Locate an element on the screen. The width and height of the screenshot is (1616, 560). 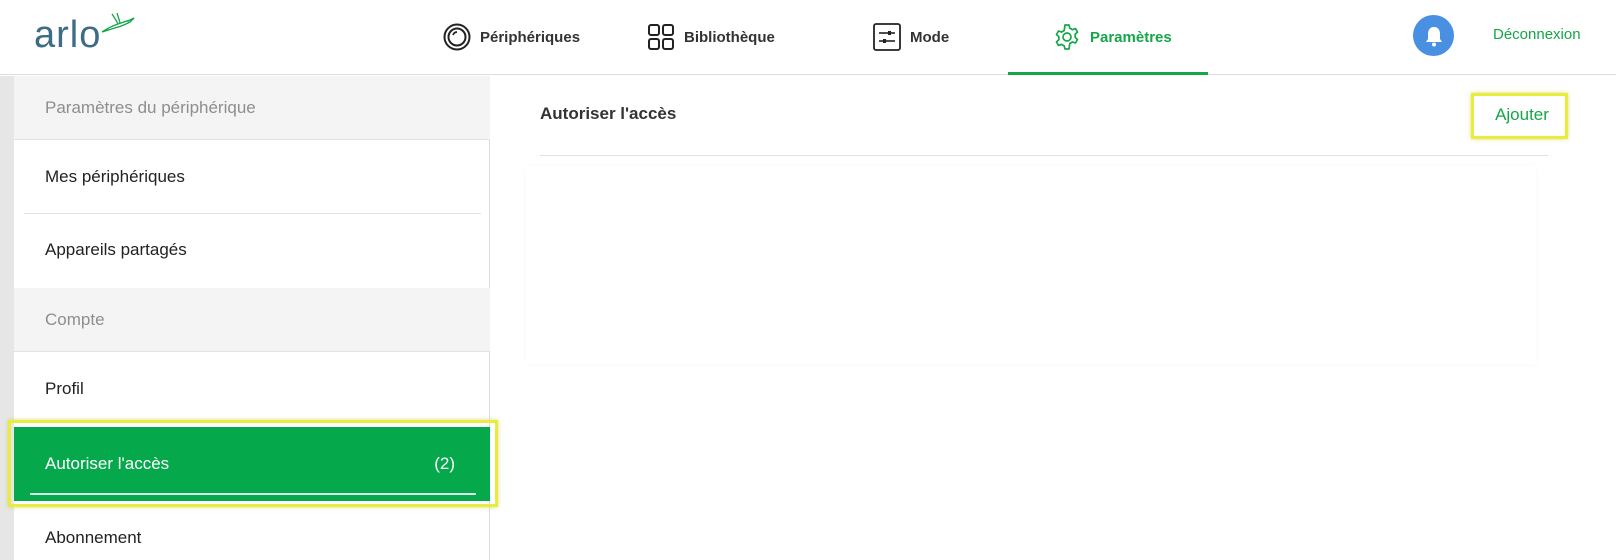
gear-icon is located at coordinates (1067, 37).